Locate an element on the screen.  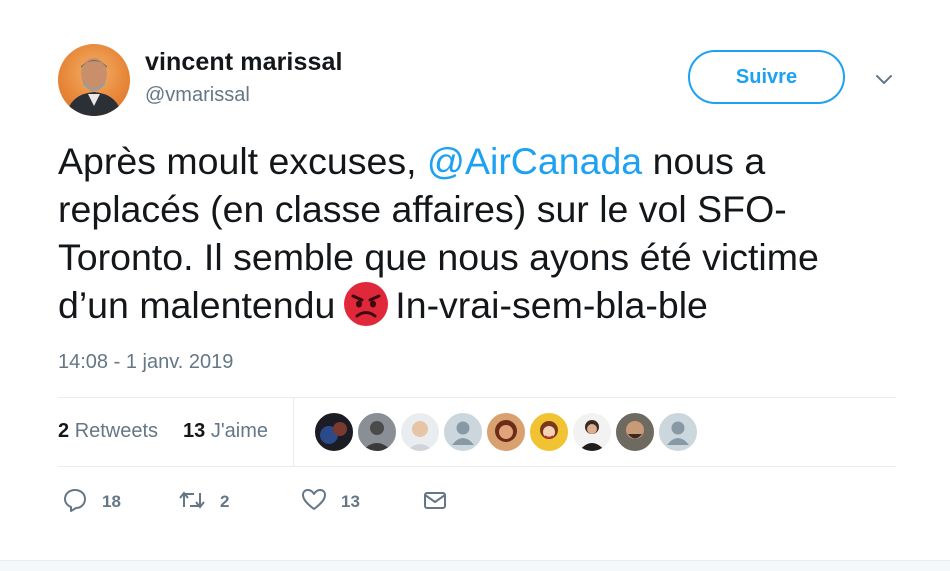
retweet-button: 2 is located at coordinates (203, 502).